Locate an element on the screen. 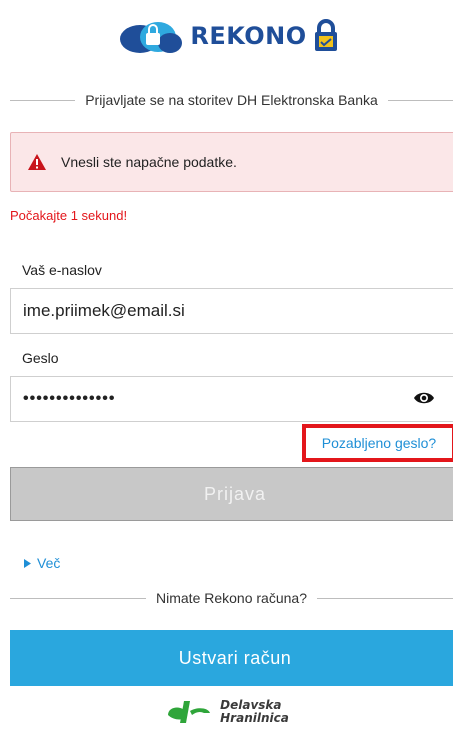 This screenshot has width=453, height=733. delavska-hranilnica-logo-icon is located at coordinates (189, 712).